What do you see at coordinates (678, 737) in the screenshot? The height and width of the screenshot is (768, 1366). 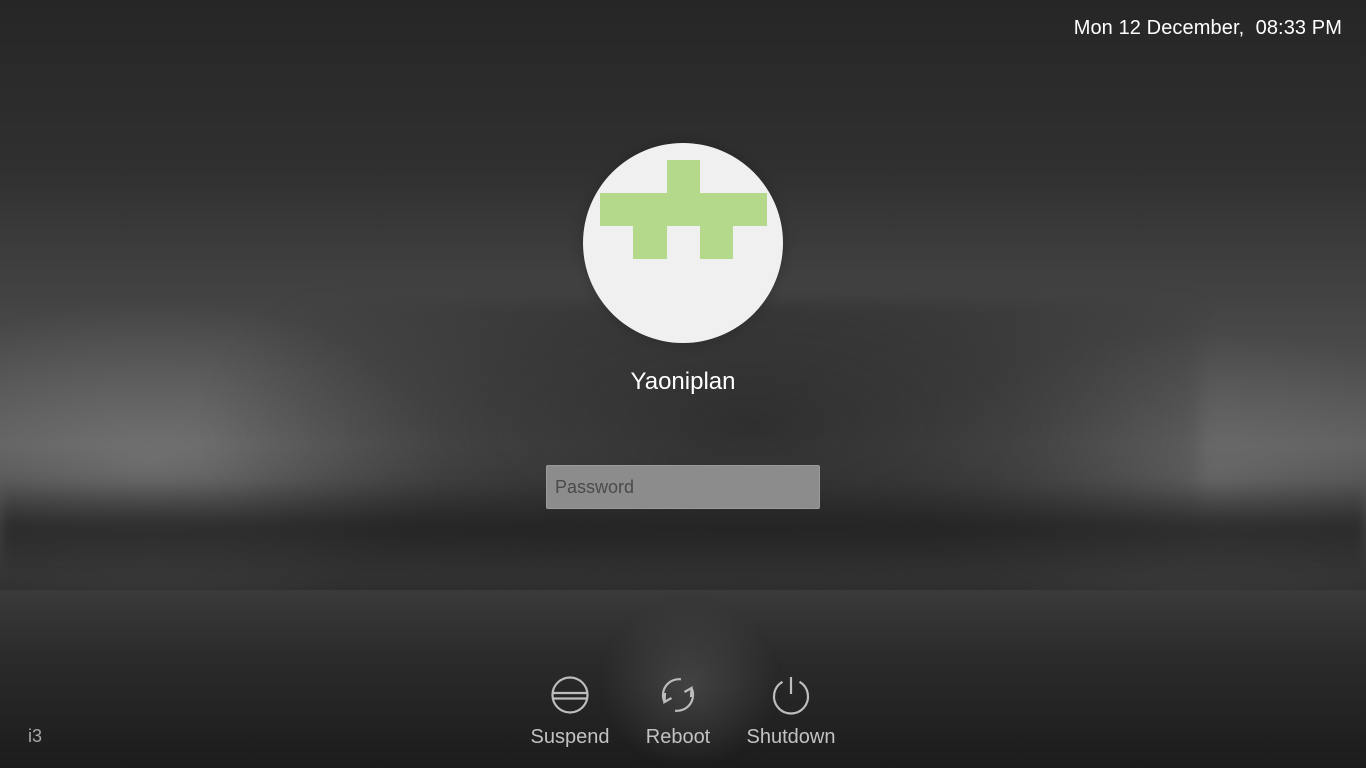 I see `reboot-label: Reboot` at bounding box center [678, 737].